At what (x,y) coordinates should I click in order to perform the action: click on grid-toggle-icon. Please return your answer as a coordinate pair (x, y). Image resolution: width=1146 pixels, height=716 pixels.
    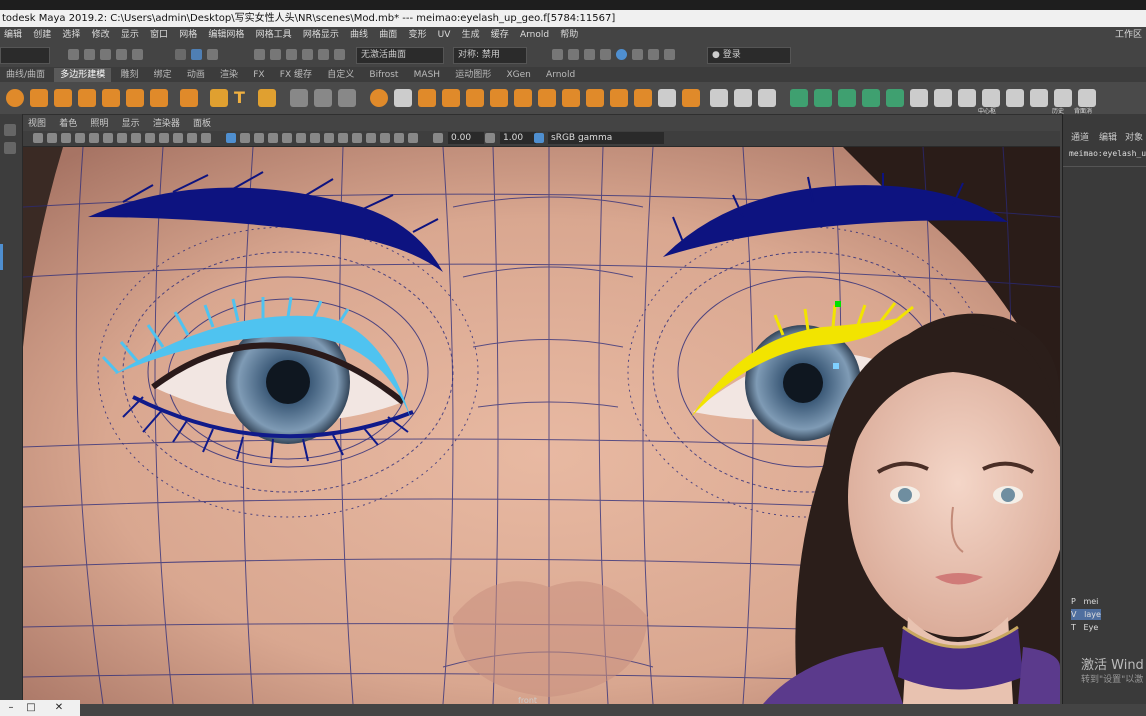
    Looking at the image, I should click on (94, 138).